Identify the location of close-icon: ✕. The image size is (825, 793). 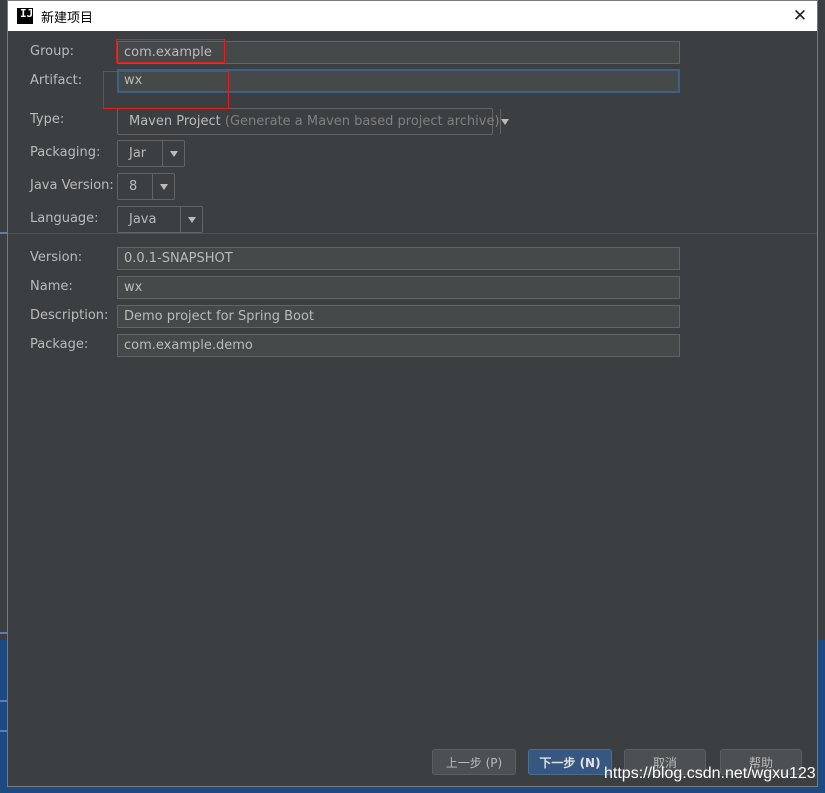
(800, 16).